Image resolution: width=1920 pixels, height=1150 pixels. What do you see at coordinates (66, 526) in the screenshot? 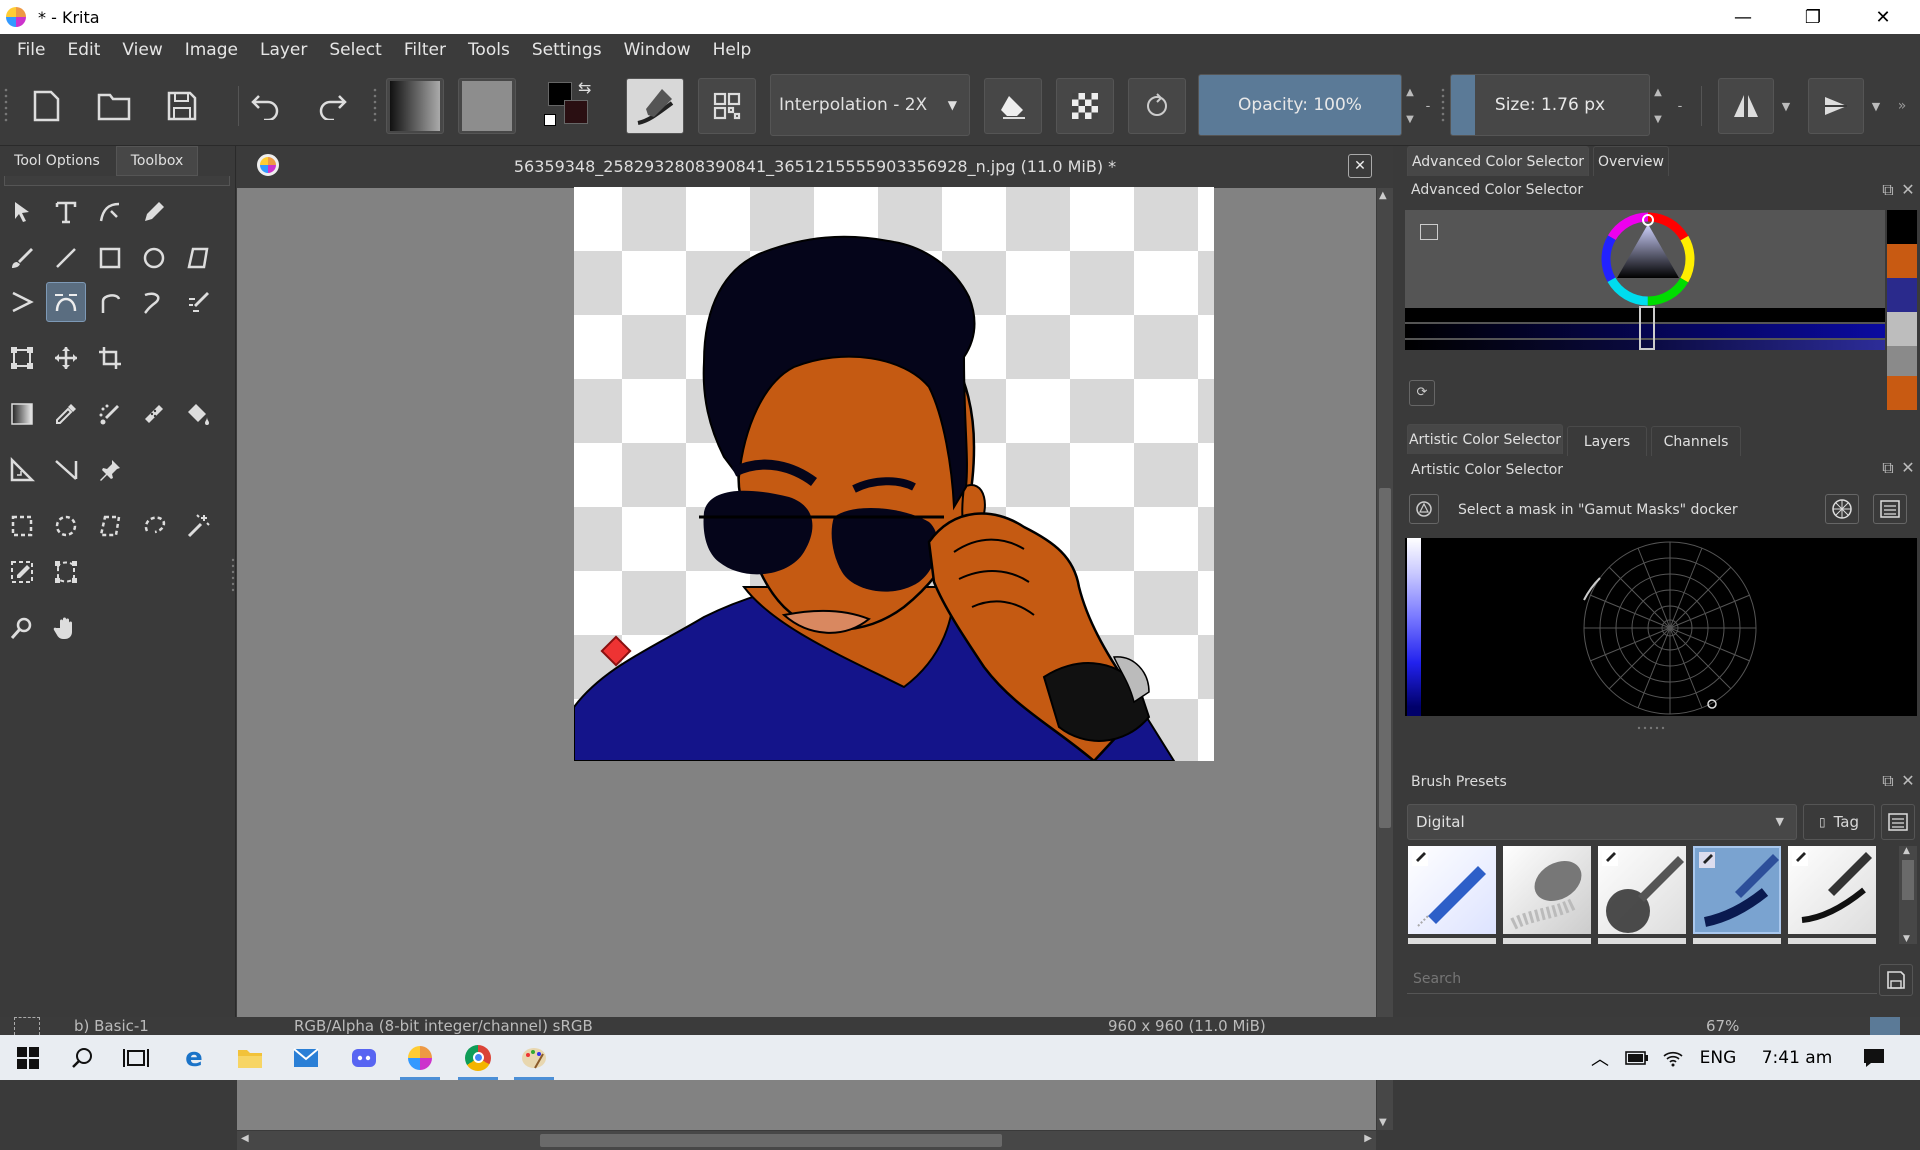
I see `elliptical-selection-tool` at bounding box center [66, 526].